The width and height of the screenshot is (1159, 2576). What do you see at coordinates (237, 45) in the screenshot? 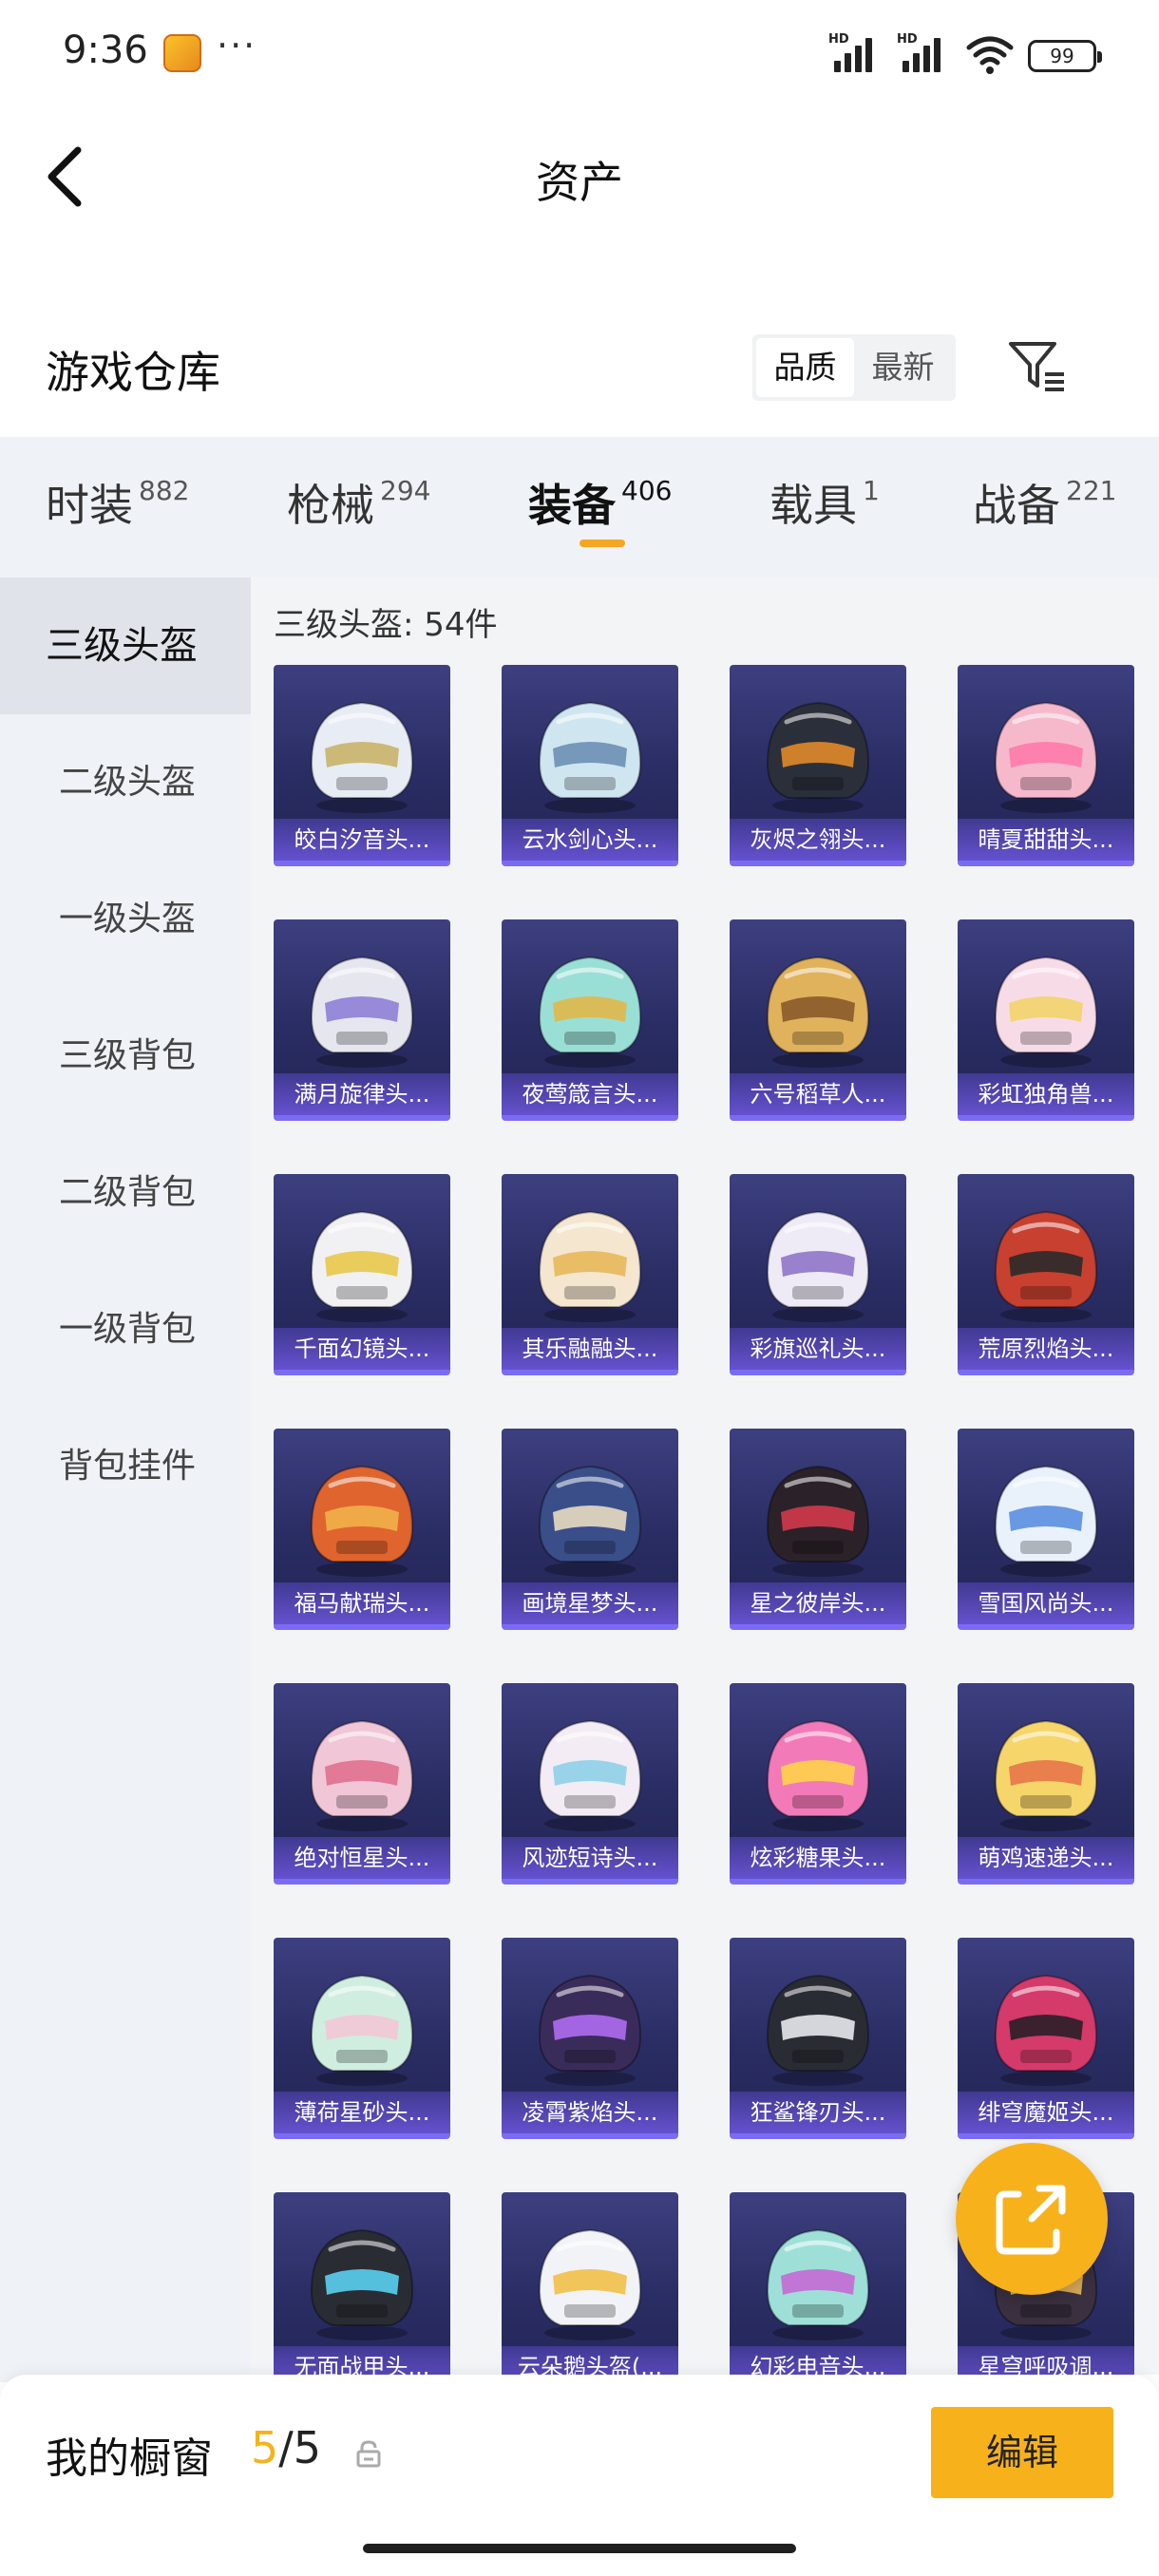
I see `more-notifications-icon: ···` at bounding box center [237, 45].